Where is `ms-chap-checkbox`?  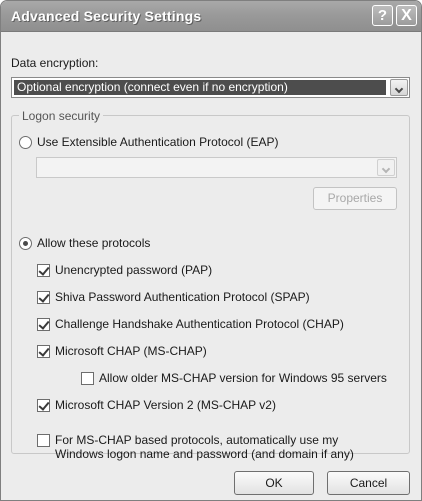
ms-chap-checkbox is located at coordinates (43, 351).